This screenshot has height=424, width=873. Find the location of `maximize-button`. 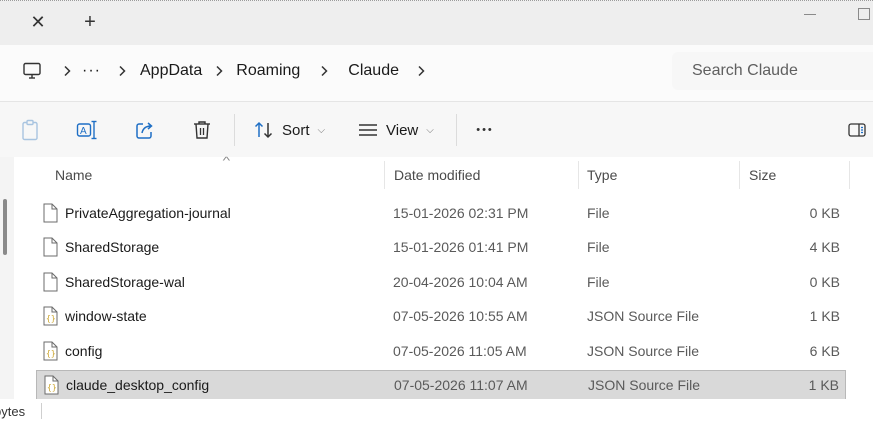

maximize-button is located at coordinates (864, 14).